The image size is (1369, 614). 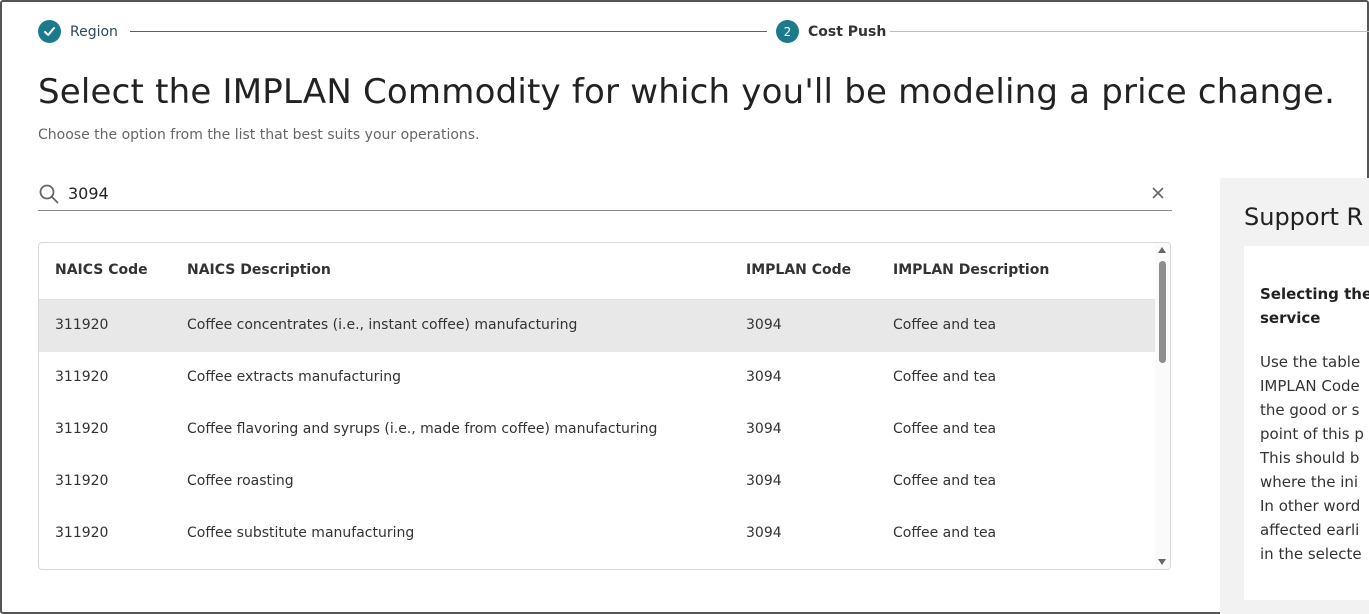 What do you see at coordinates (1310, 362) in the screenshot?
I see `support-body-line: Use the table` at bounding box center [1310, 362].